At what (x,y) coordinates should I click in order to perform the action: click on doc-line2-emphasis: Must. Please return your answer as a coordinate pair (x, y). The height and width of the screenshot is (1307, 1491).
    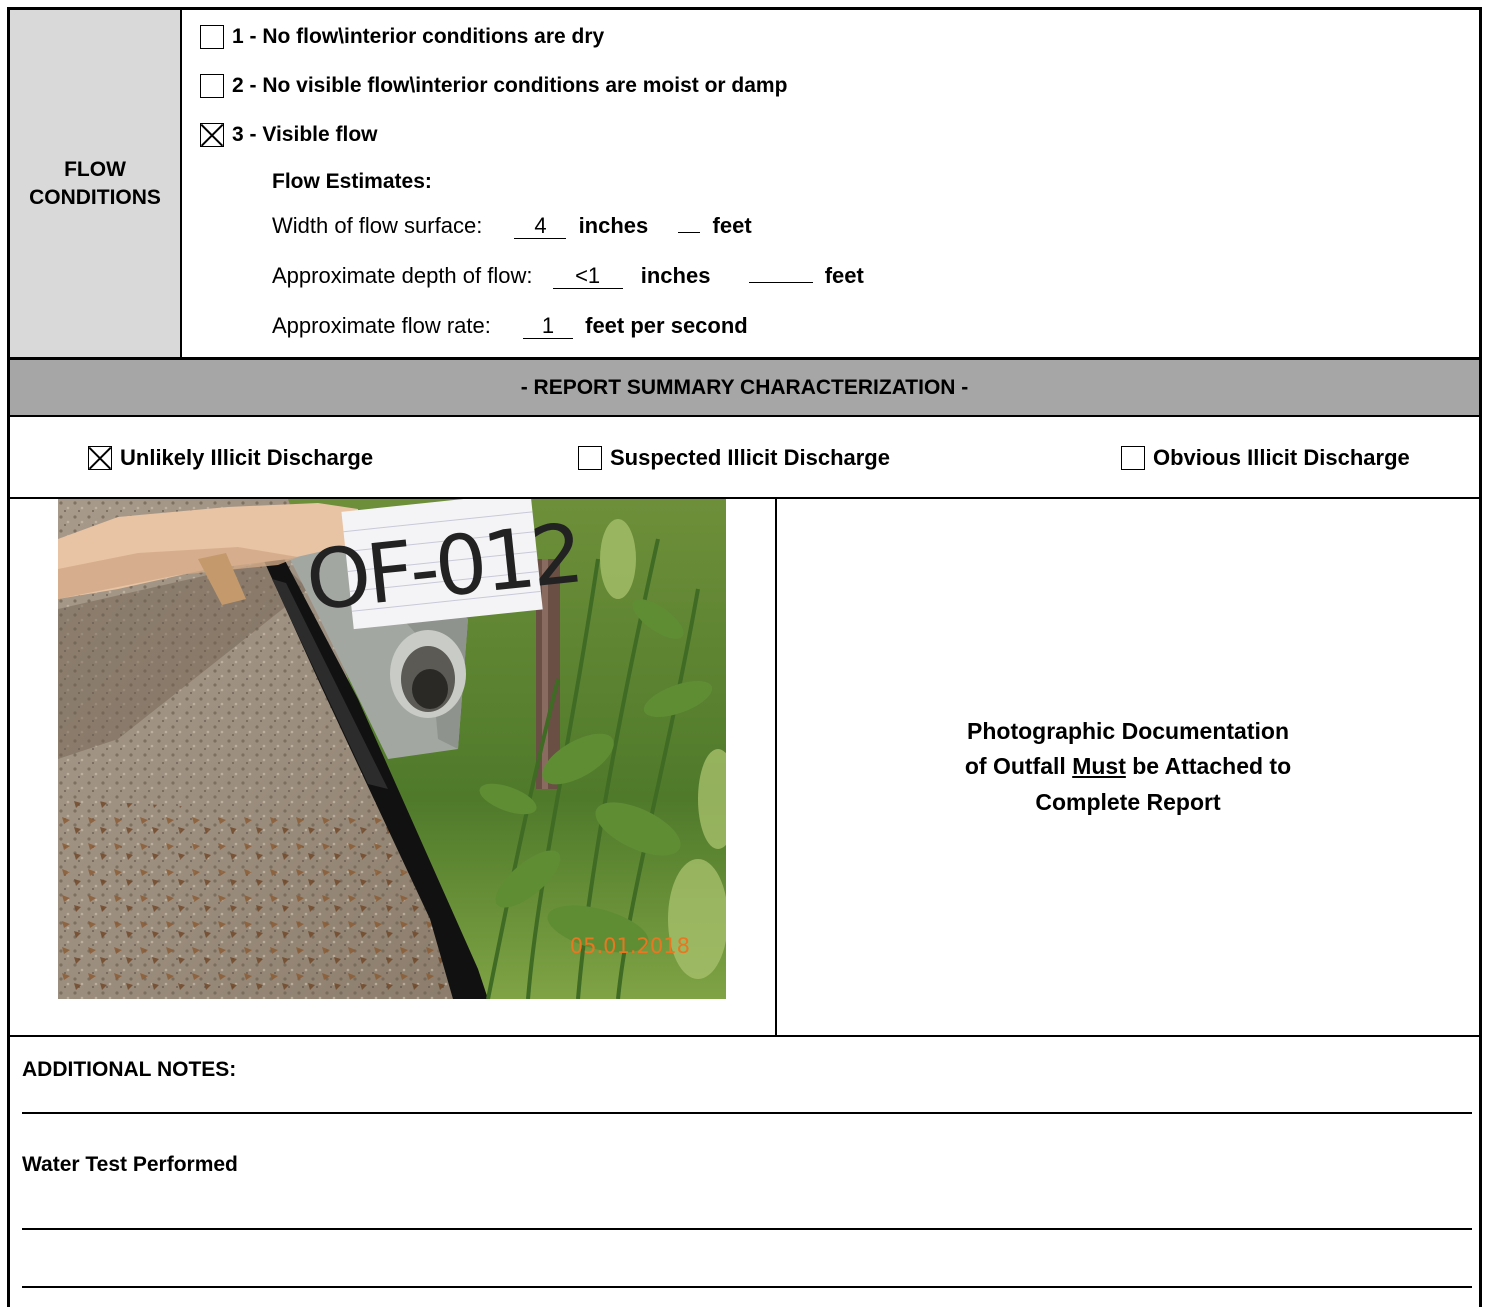
    Looking at the image, I should click on (1099, 766).